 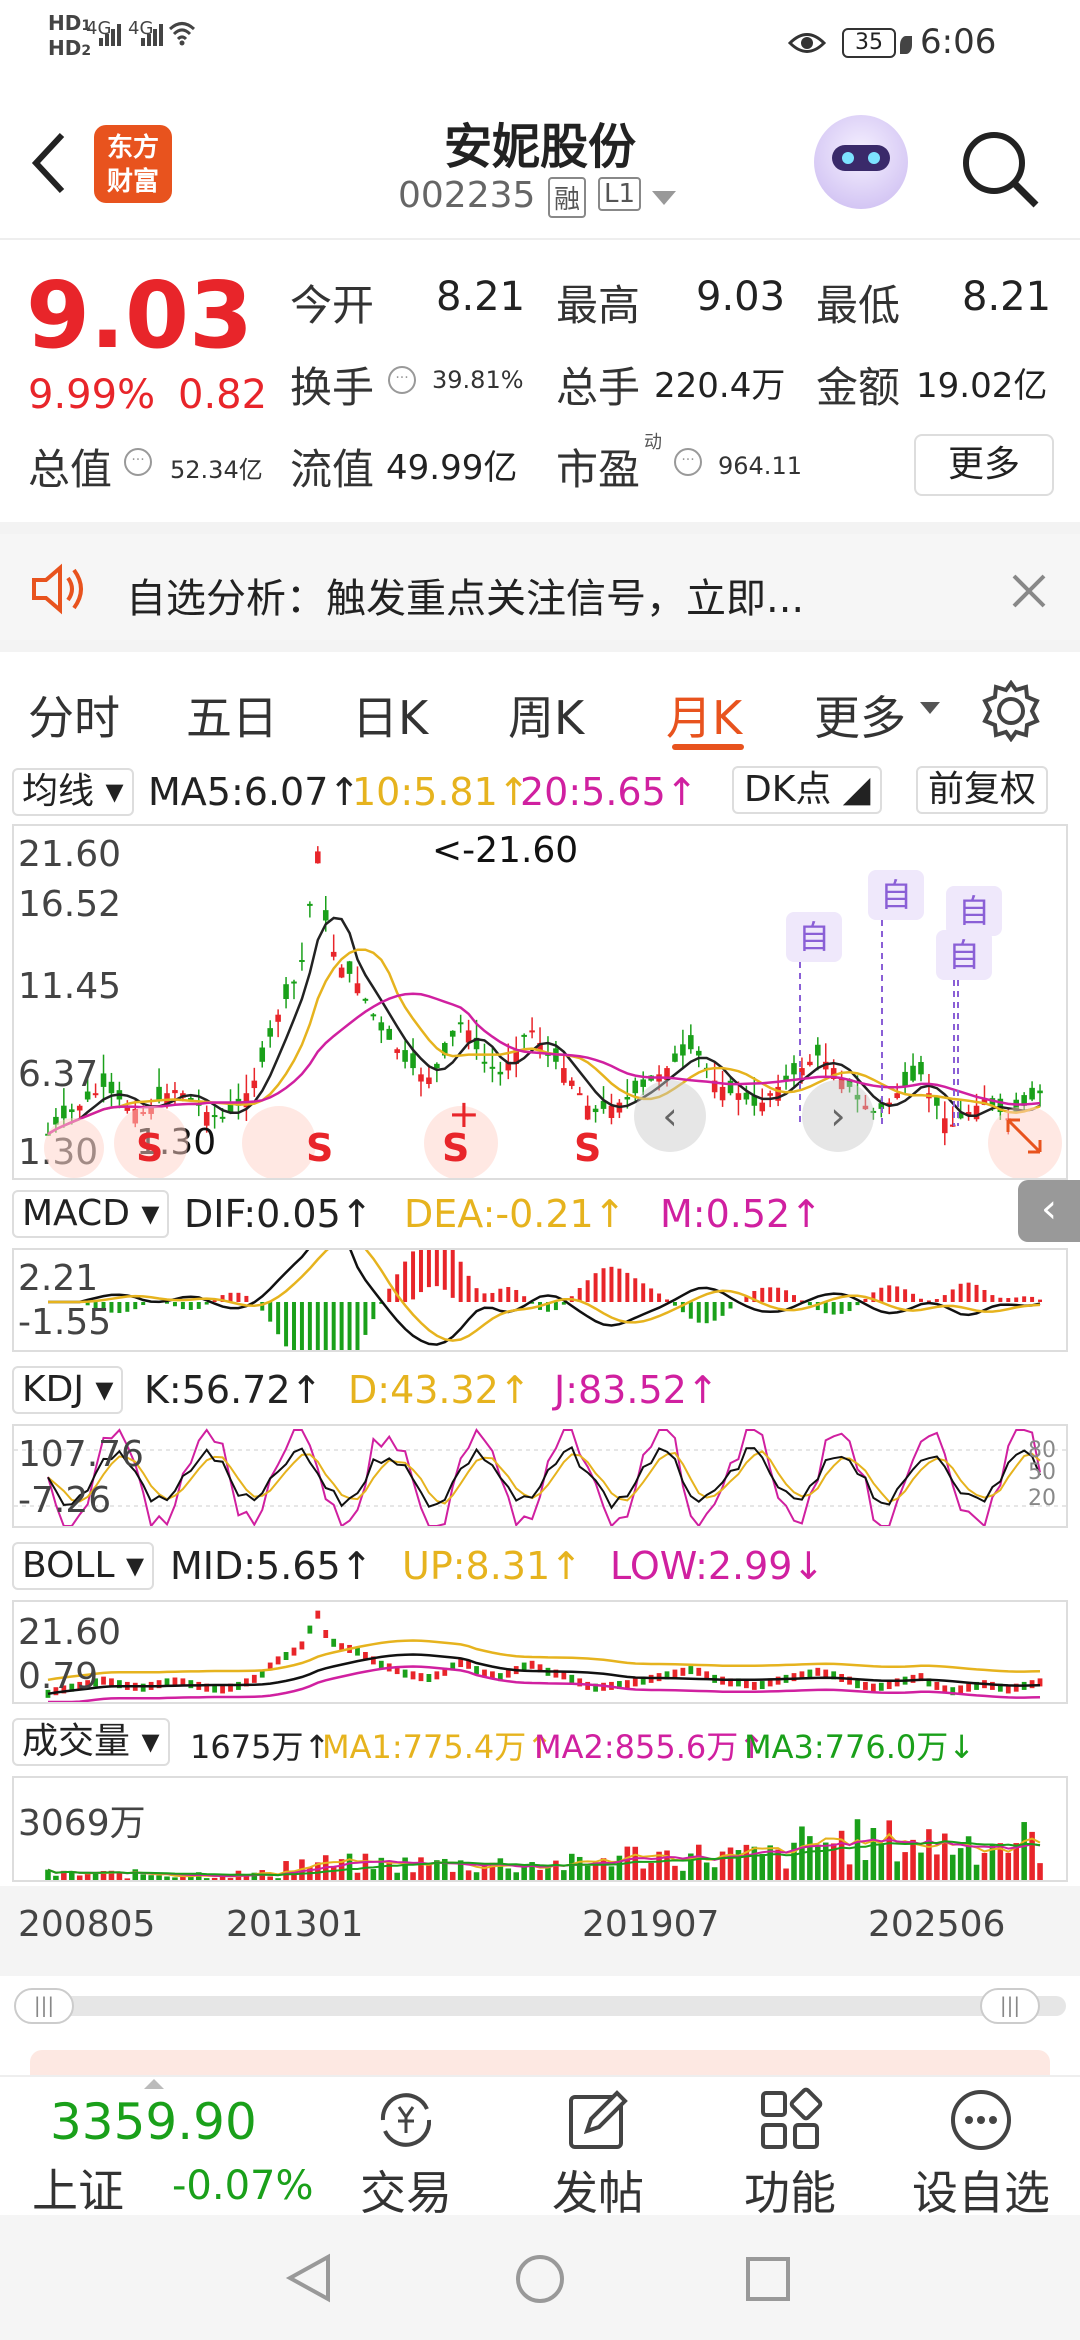 What do you see at coordinates (860, 715) in the screenshot?
I see `tab-more: 更多` at bounding box center [860, 715].